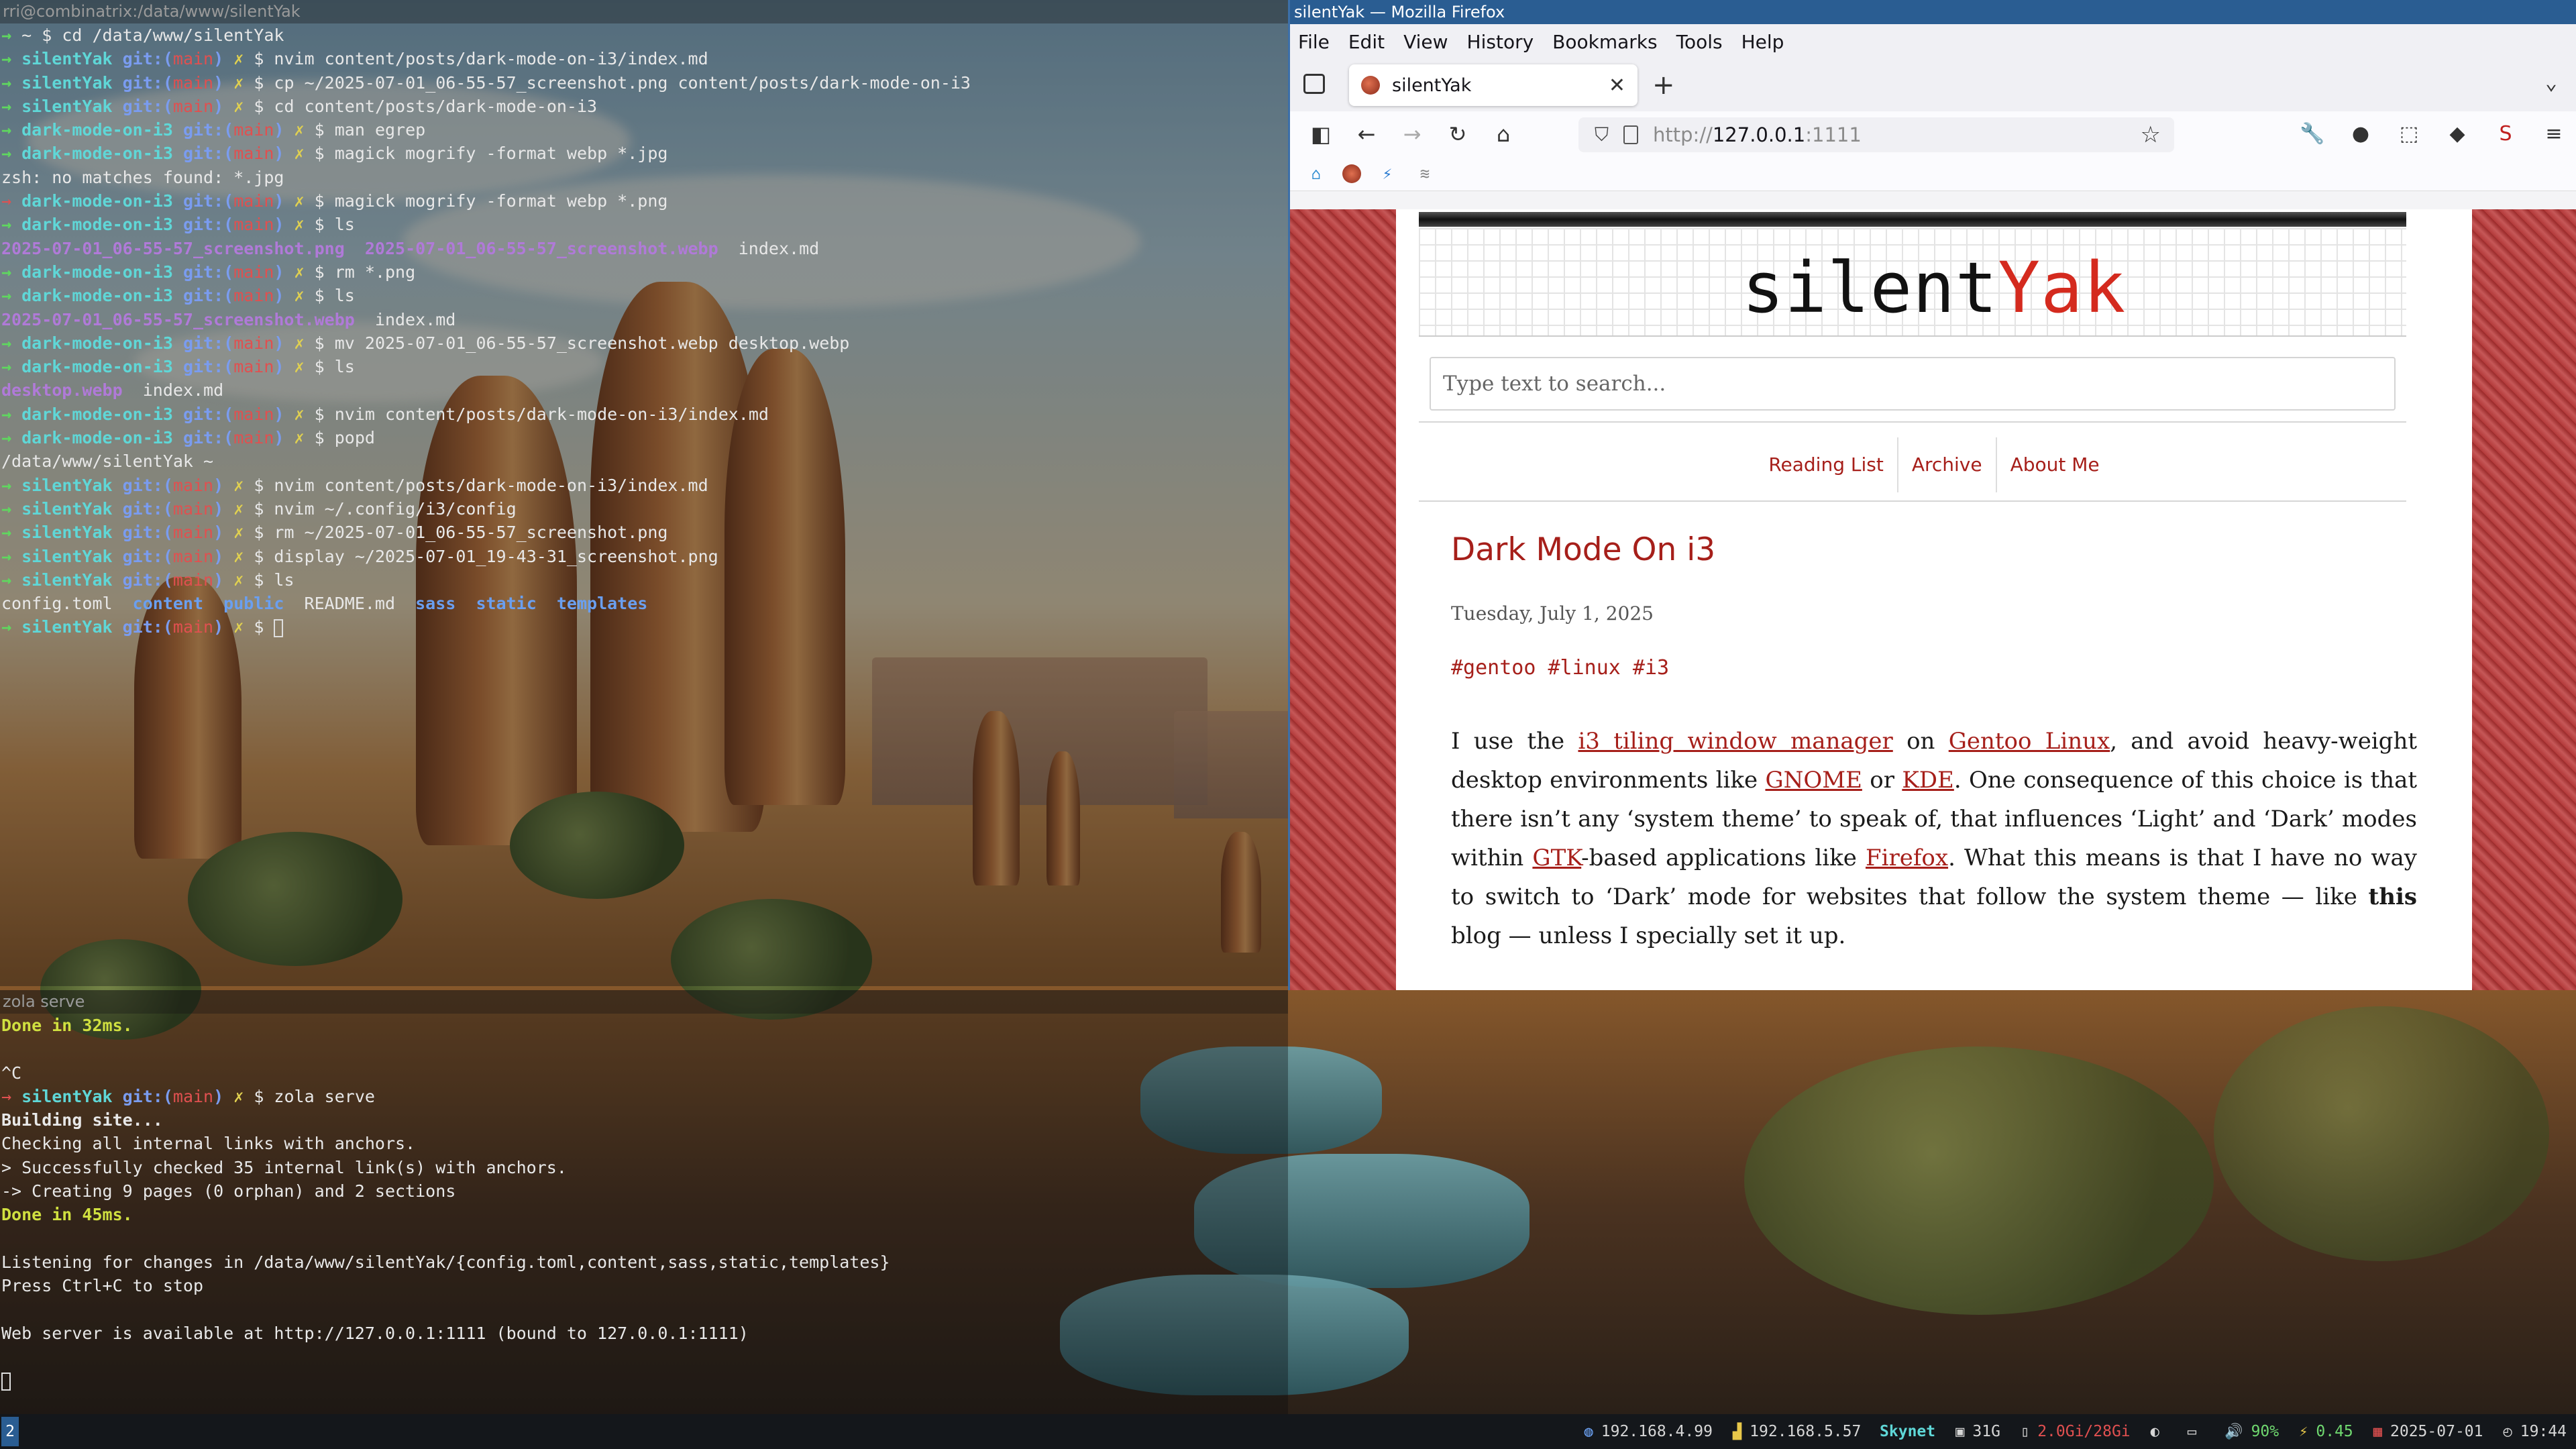 The image size is (2576, 1449). I want to click on extension-yak-icon: ◆, so click(2457, 133).